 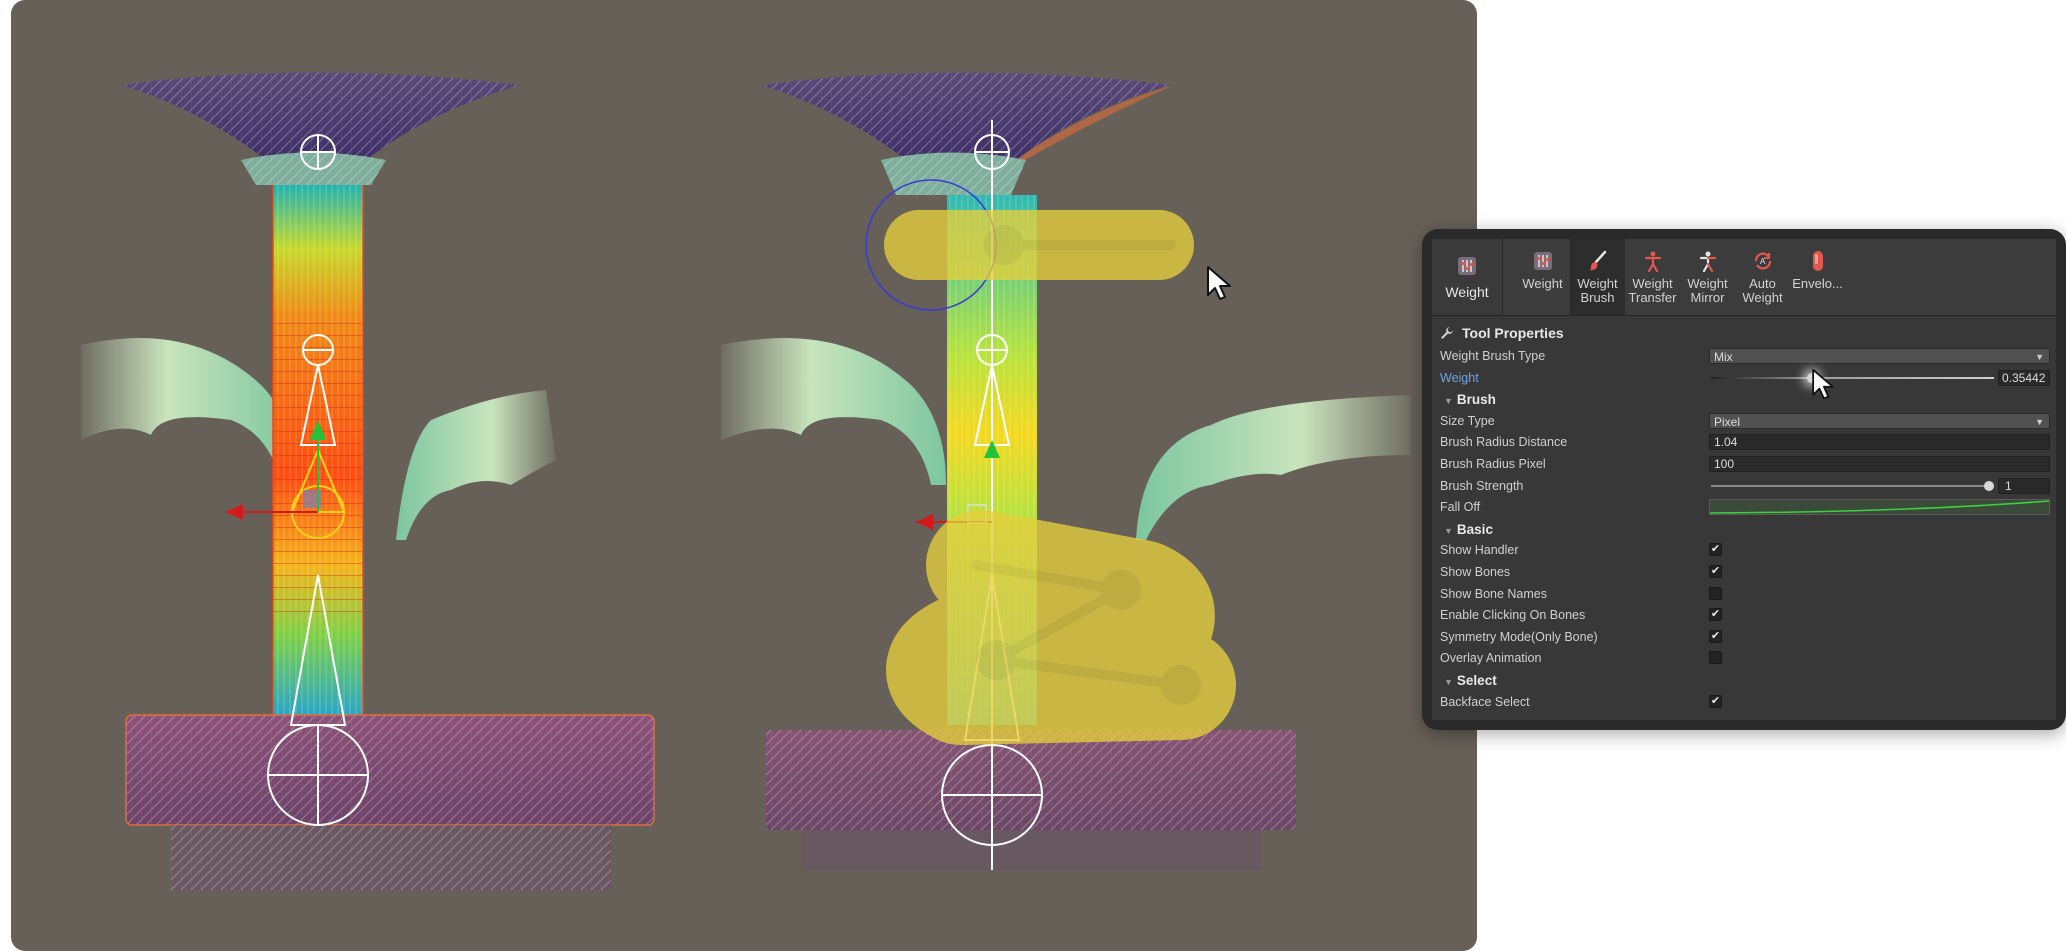 What do you see at coordinates (1459, 377) in the screenshot?
I see `weight-label: Weight` at bounding box center [1459, 377].